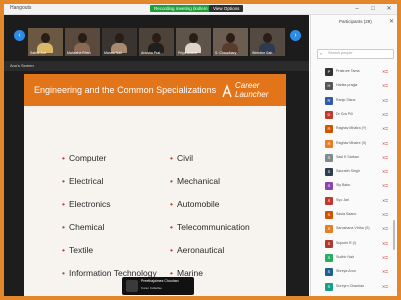 The image size is (401, 300). I want to click on panel-header: Participants (29) ✕, so click(354, 22).